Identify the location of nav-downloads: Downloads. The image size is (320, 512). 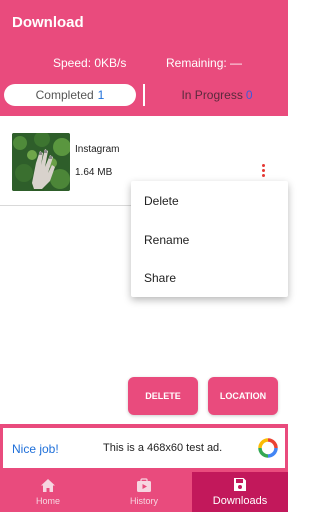
(240, 492).